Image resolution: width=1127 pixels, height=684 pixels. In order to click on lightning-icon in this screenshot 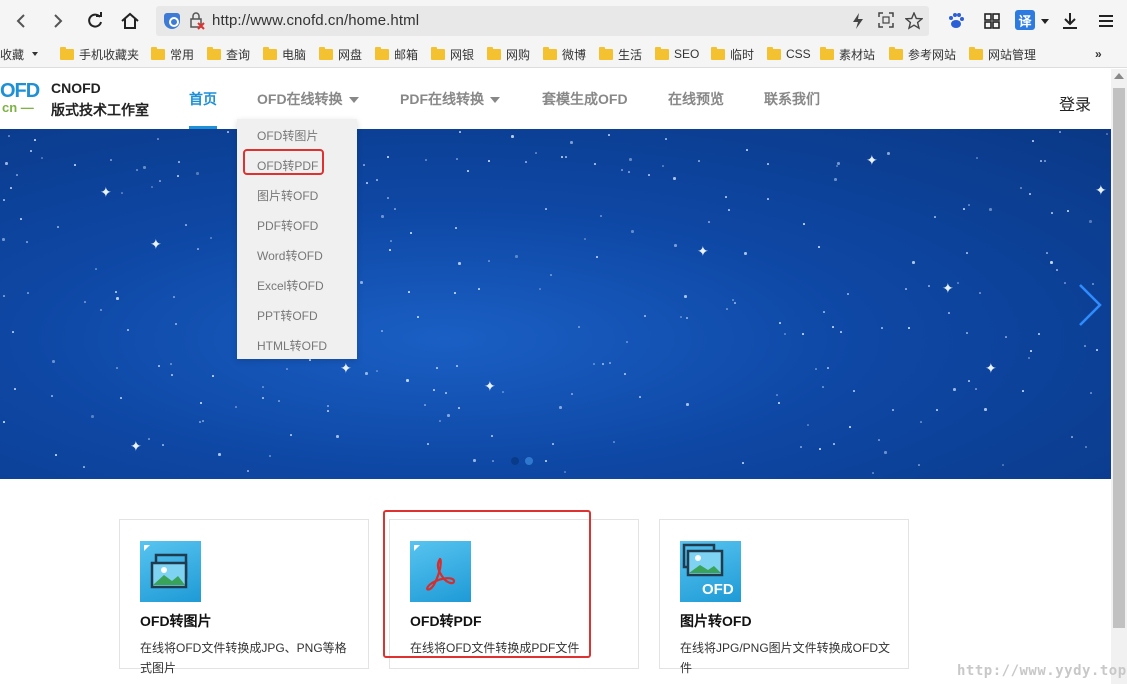, I will do `click(858, 21)`.